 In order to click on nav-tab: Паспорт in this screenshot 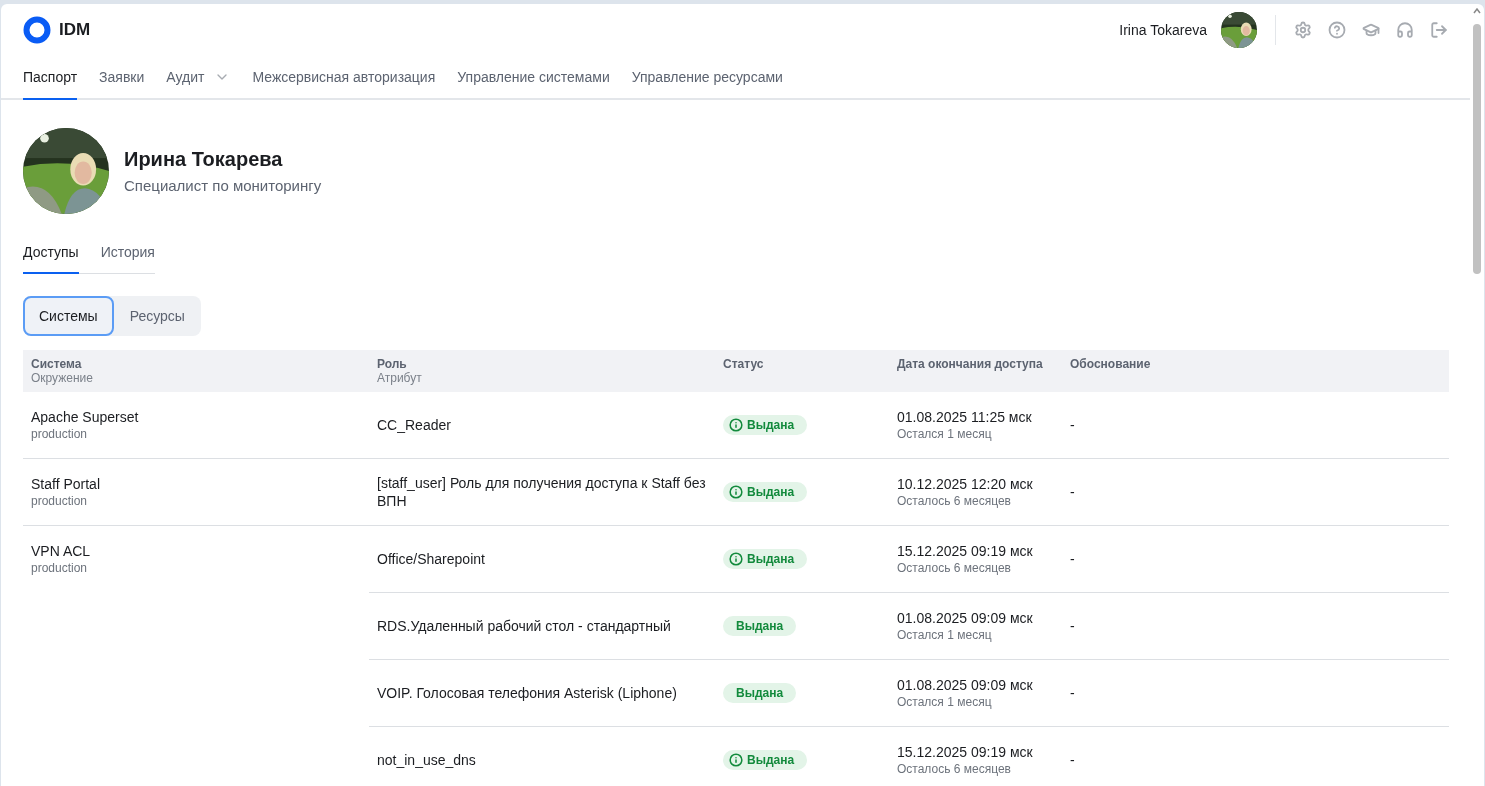, I will do `click(50, 78)`.